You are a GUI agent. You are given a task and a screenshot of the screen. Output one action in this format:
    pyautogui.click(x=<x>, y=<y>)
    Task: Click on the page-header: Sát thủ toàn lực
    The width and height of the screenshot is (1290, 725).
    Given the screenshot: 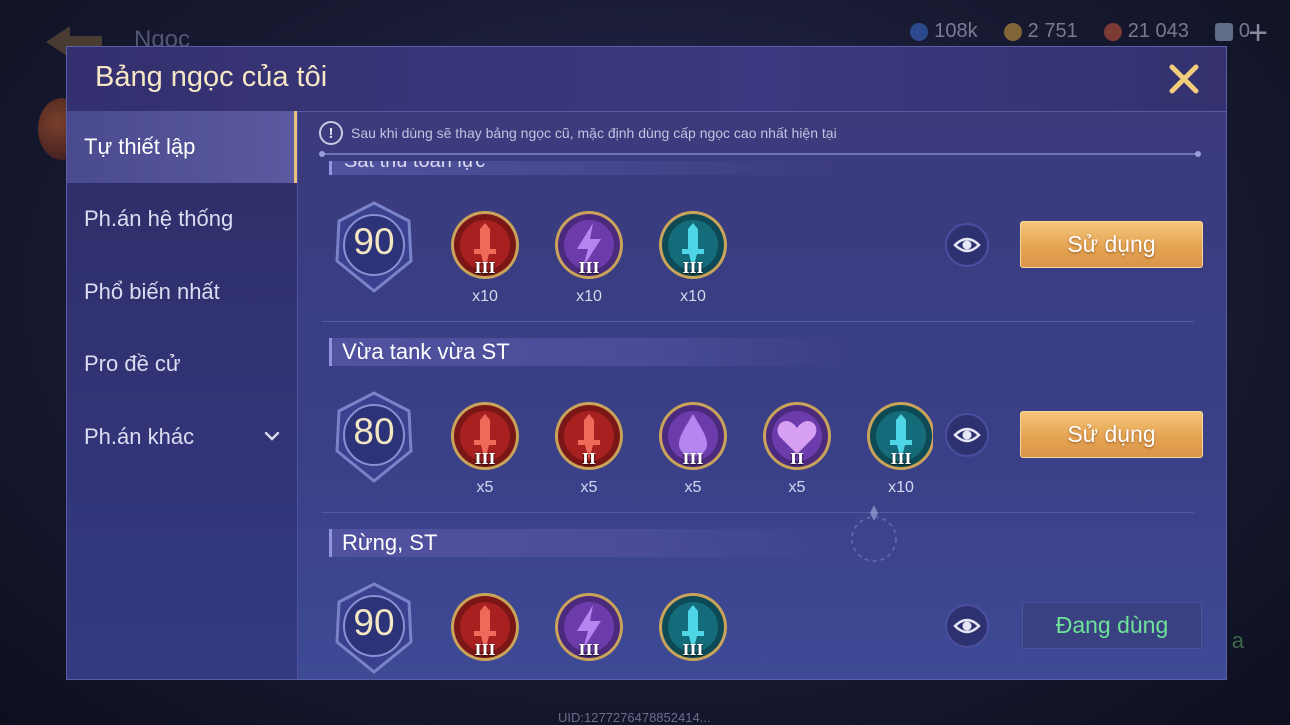 What is the action you would take?
    pyautogui.click(x=589, y=169)
    